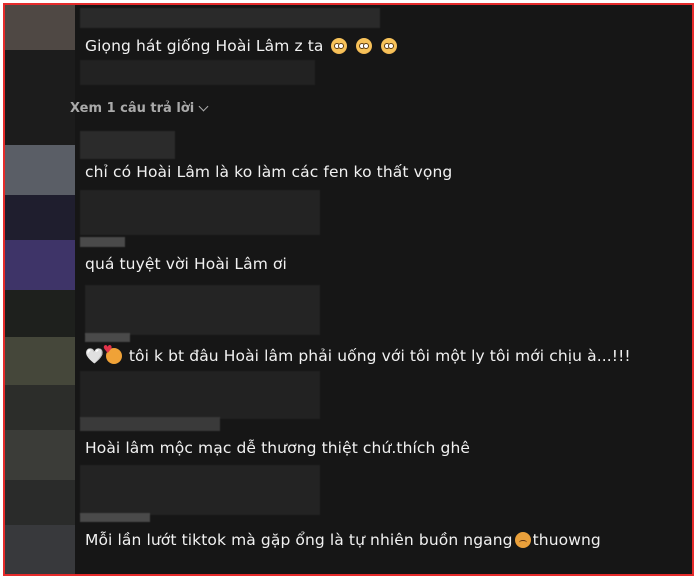  I want to click on sad-face-icon, so click(522, 540).